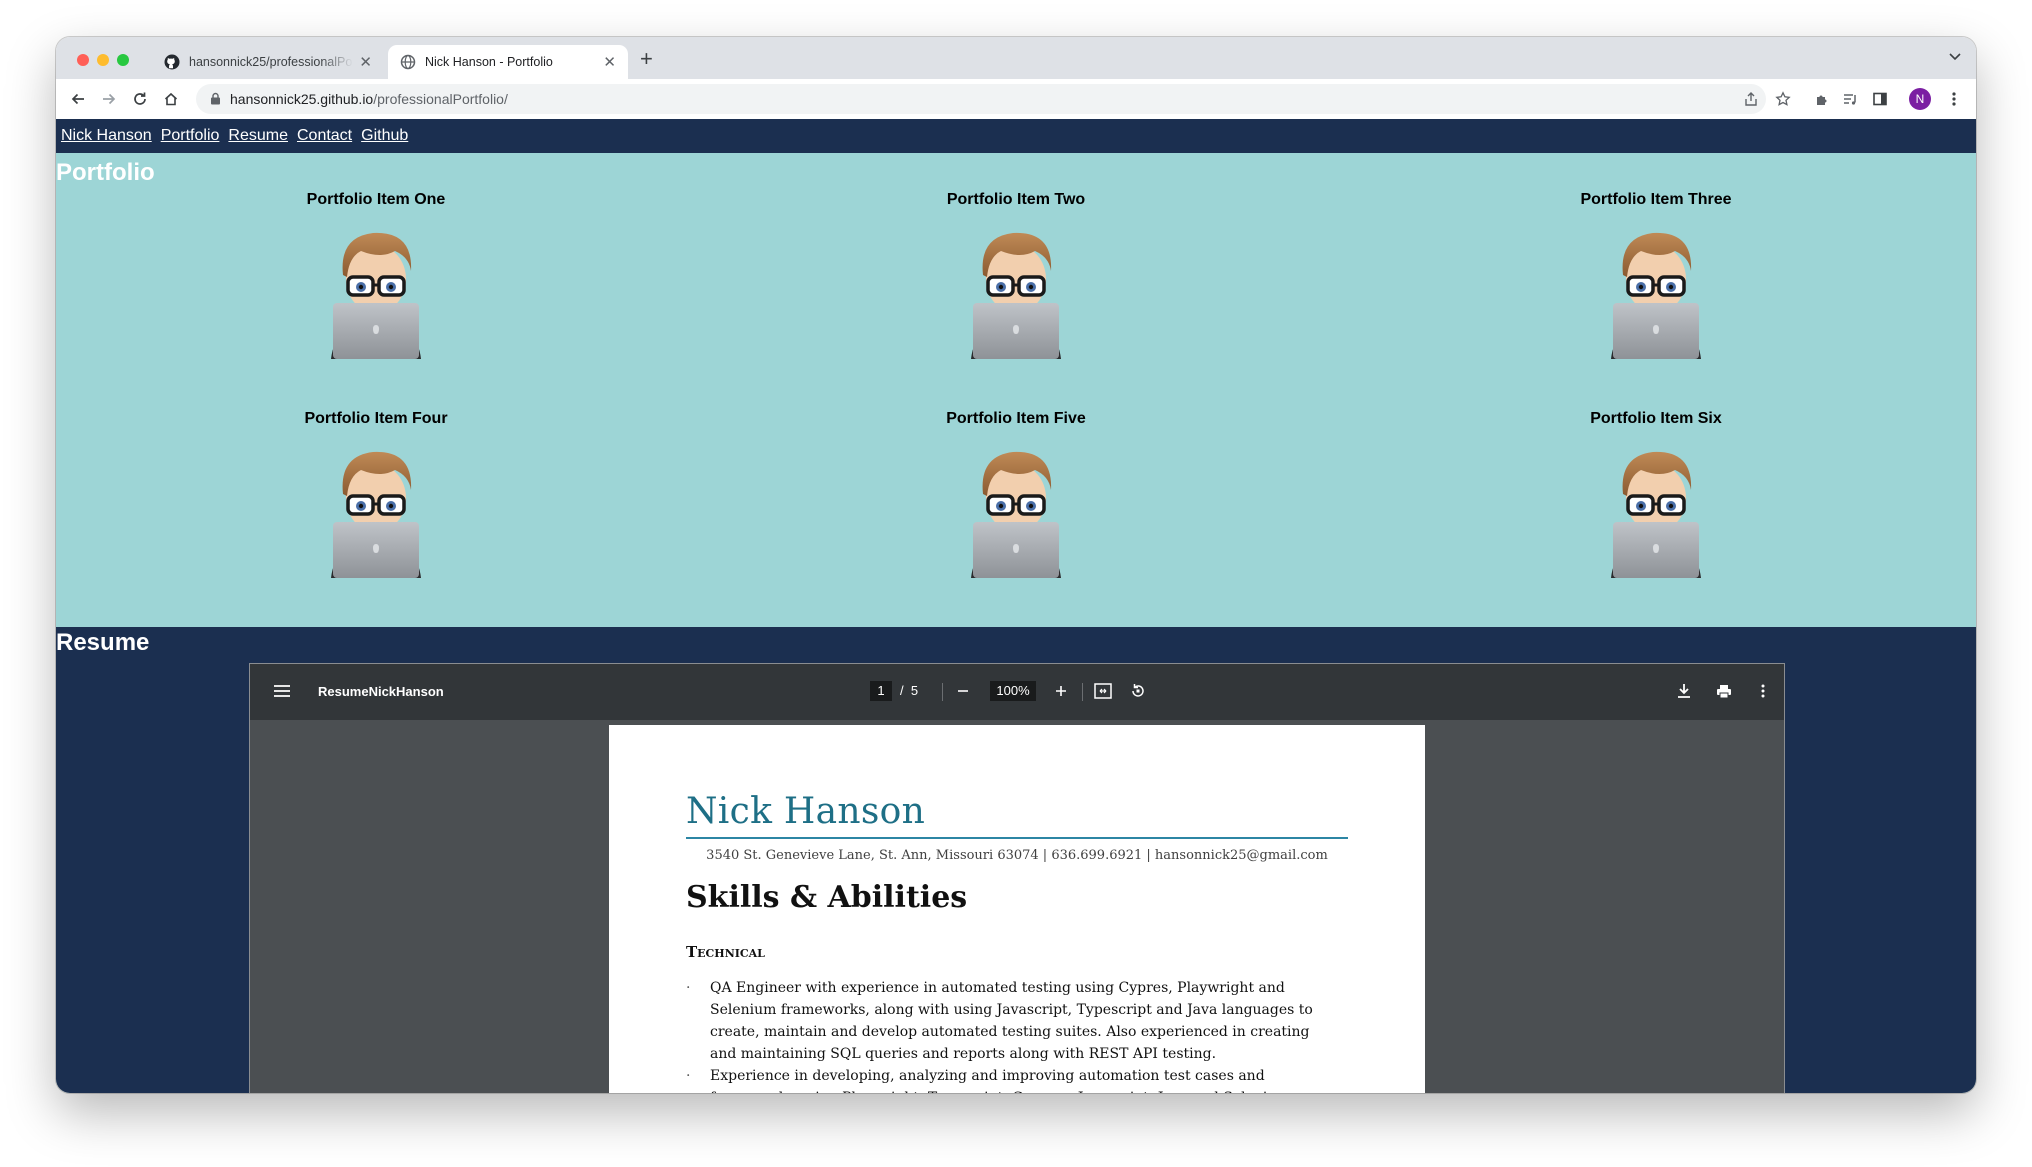  I want to click on home-icon, so click(171, 99).